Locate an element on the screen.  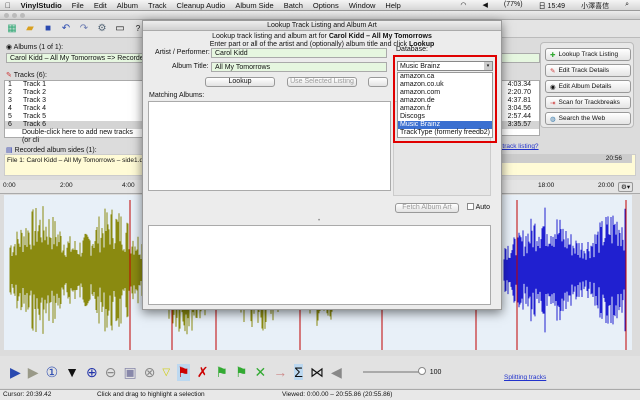
menu-options: Options is located at coordinates (326, 5).